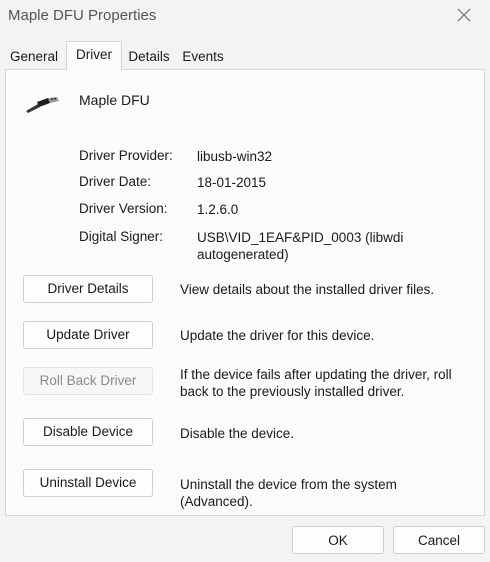  What do you see at coordinates (94, 55) in the screenshot?
I see `tab-driver: Driver` at bounding box center [94, 55].